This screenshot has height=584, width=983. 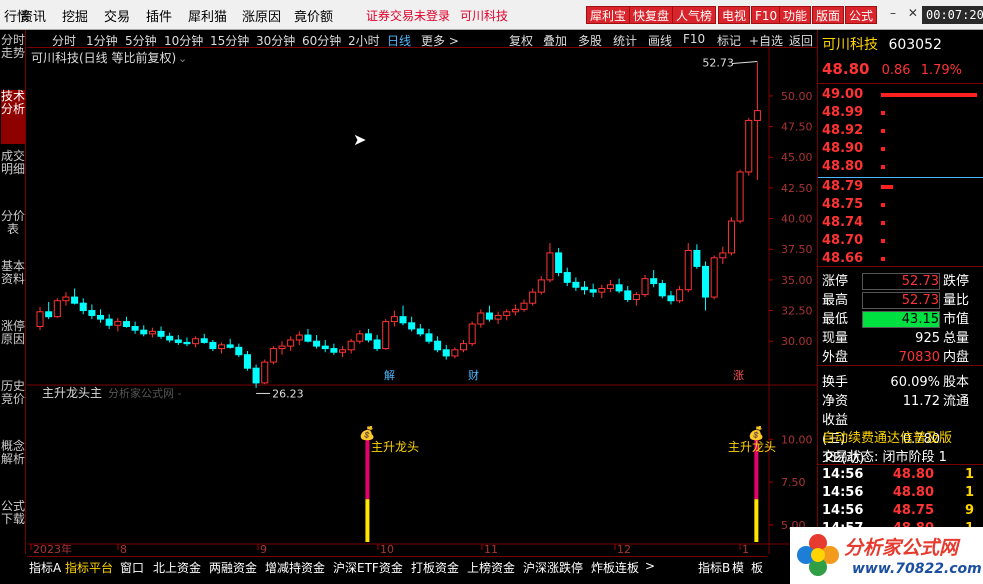 What do you see at coordinates (660, 40) in the screenshot?
I see `tool-draw: 画线` at bounding box center [660, 40].